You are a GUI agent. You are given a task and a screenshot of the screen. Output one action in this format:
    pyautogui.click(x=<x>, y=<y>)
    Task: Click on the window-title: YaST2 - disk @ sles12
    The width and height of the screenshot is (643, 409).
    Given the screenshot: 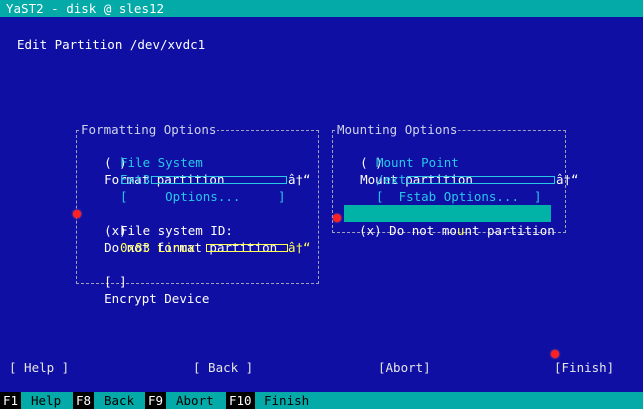 What is the action you would take?
    pyautogui.click(x=85, y=8)
    